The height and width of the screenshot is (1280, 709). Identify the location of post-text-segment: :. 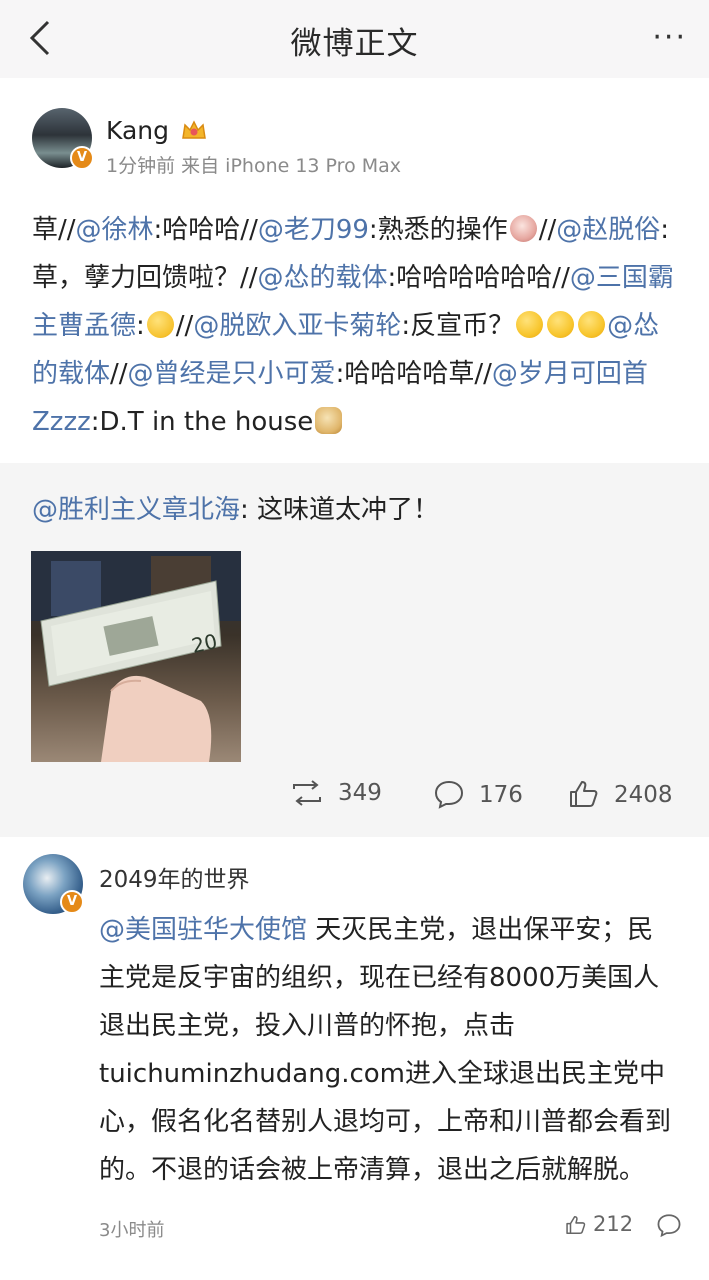
(140, 326).